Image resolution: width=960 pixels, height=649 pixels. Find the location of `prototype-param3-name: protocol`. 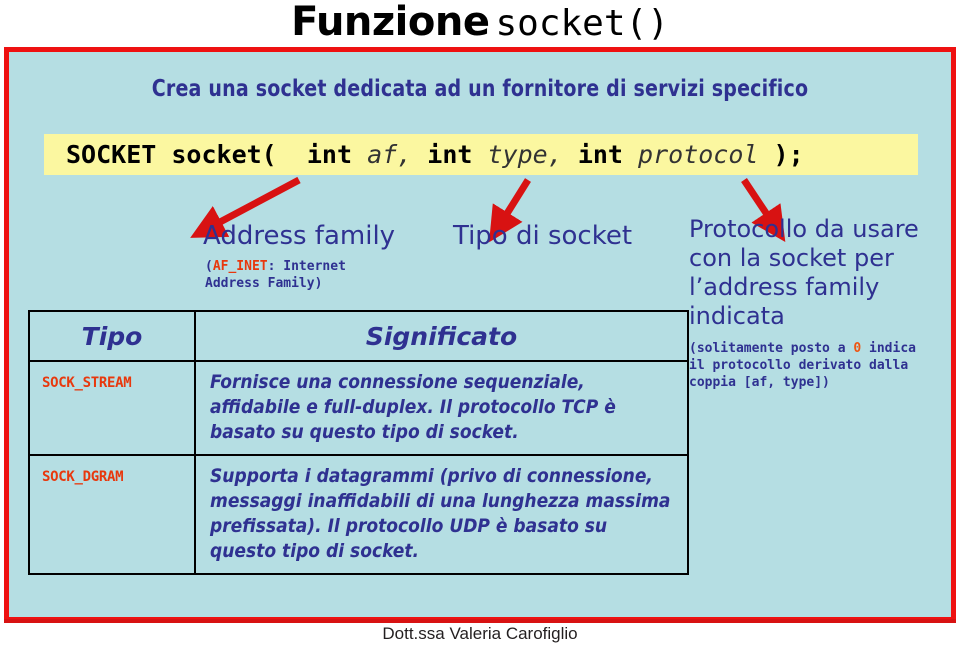

prototype-param3-name: protocol is located at coordinates (698, 154).